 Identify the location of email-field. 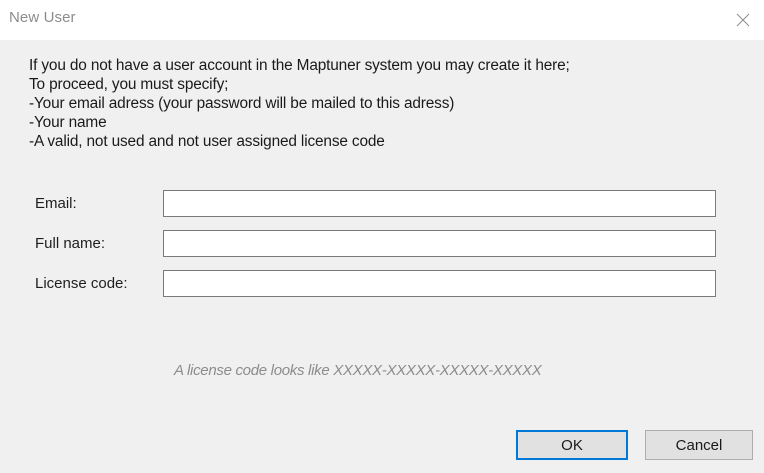
(439, 203).